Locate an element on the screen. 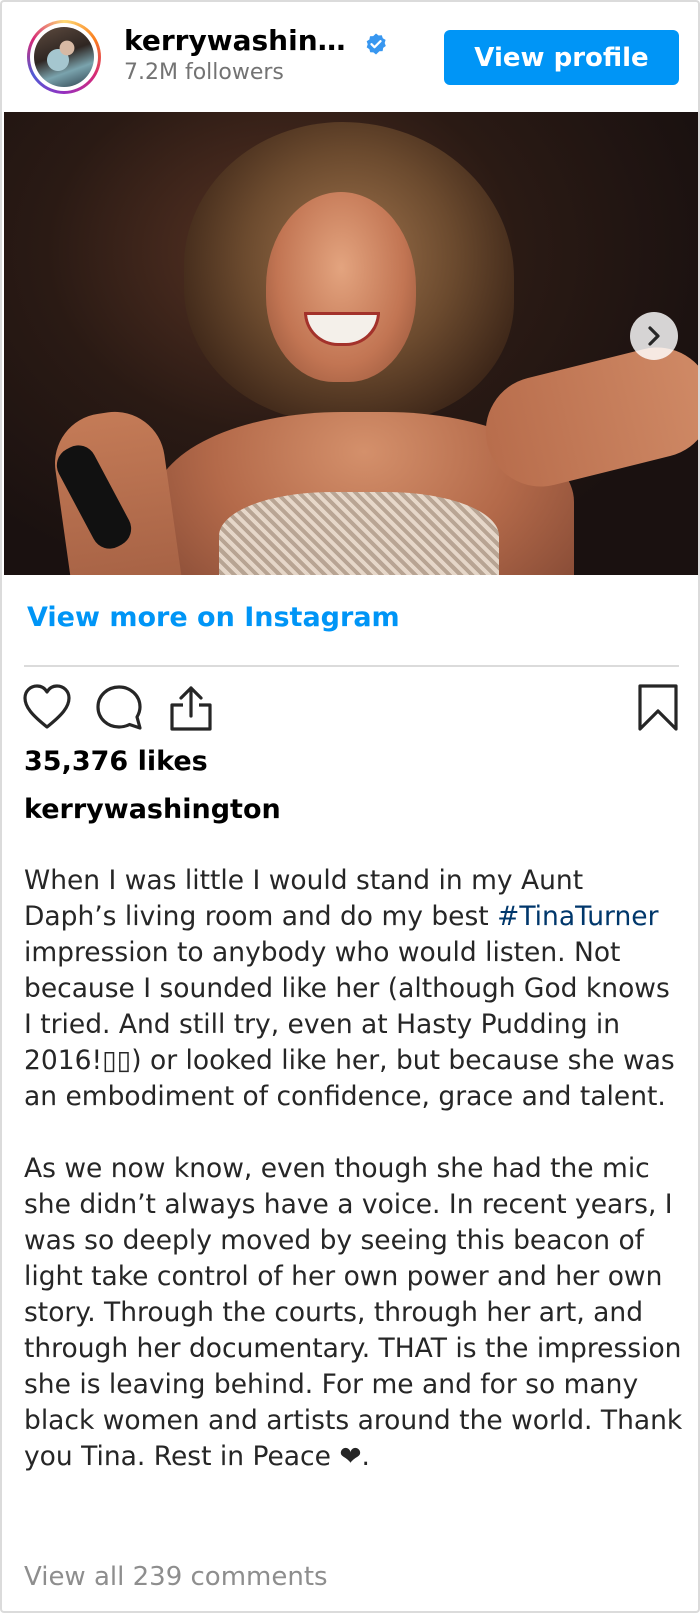 The image size is (700, 1613). view-more-on-instagram-link: View more on Instagram is located at coordinates (213, 617).